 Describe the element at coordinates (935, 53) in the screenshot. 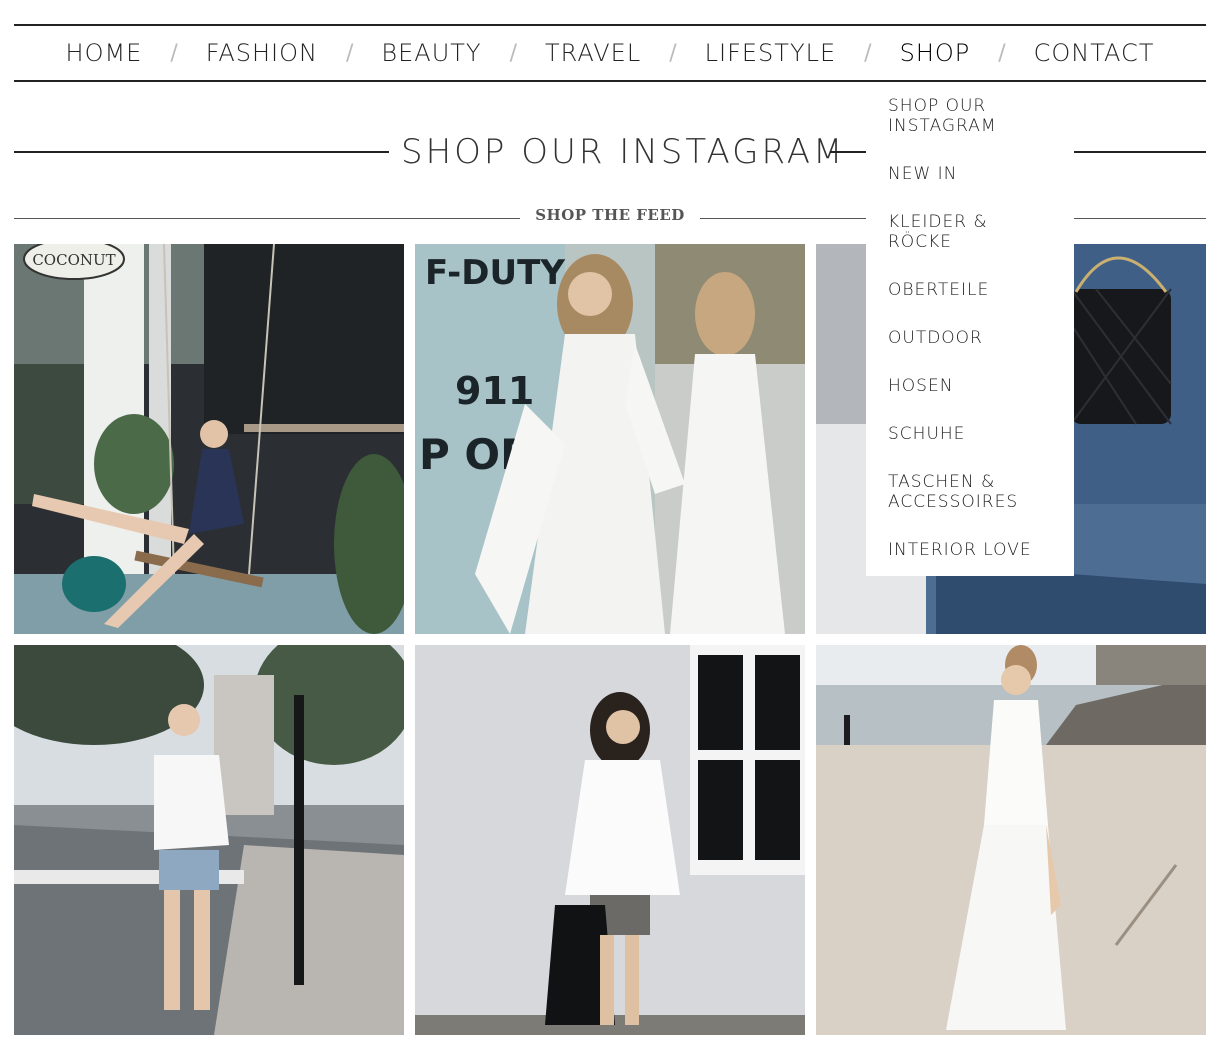

I see `nav-shop: SHOP` at that location.